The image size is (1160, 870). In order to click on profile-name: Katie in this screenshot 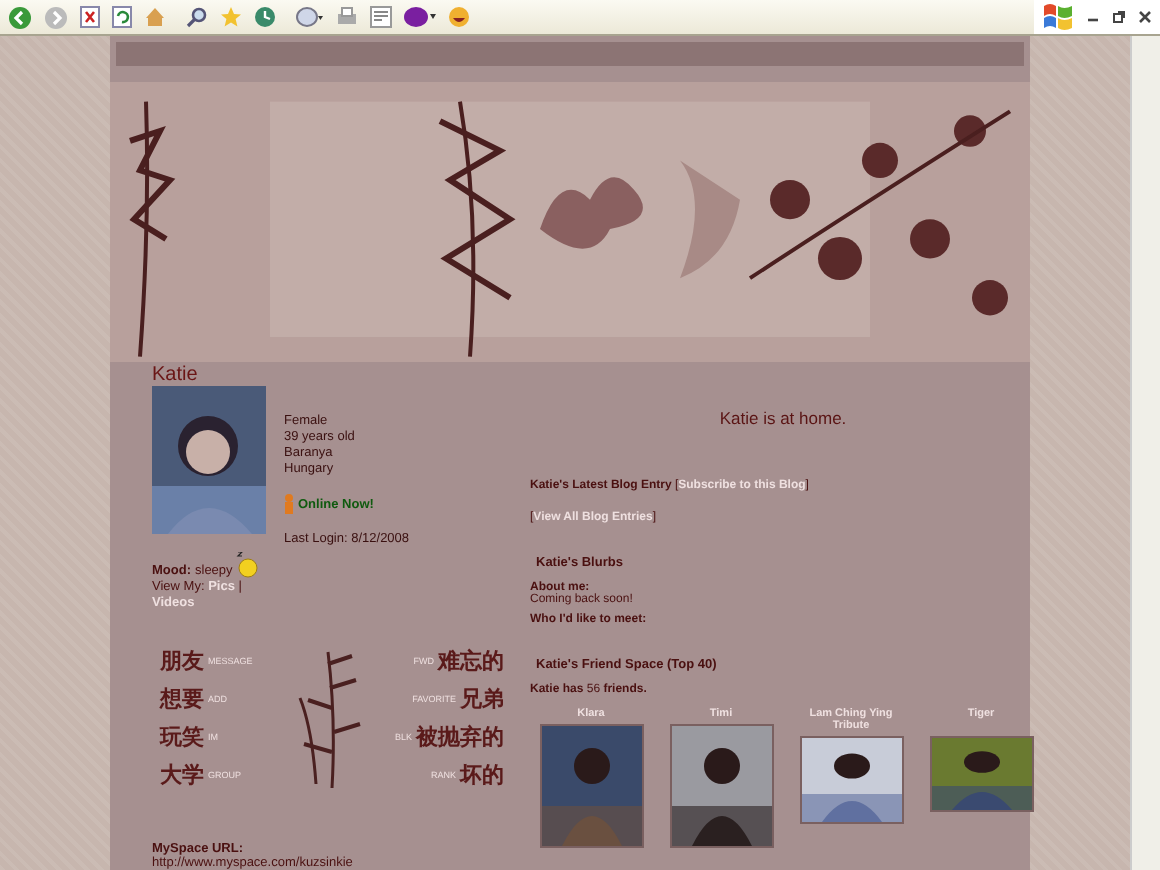, I will do `click(176, 375)`.